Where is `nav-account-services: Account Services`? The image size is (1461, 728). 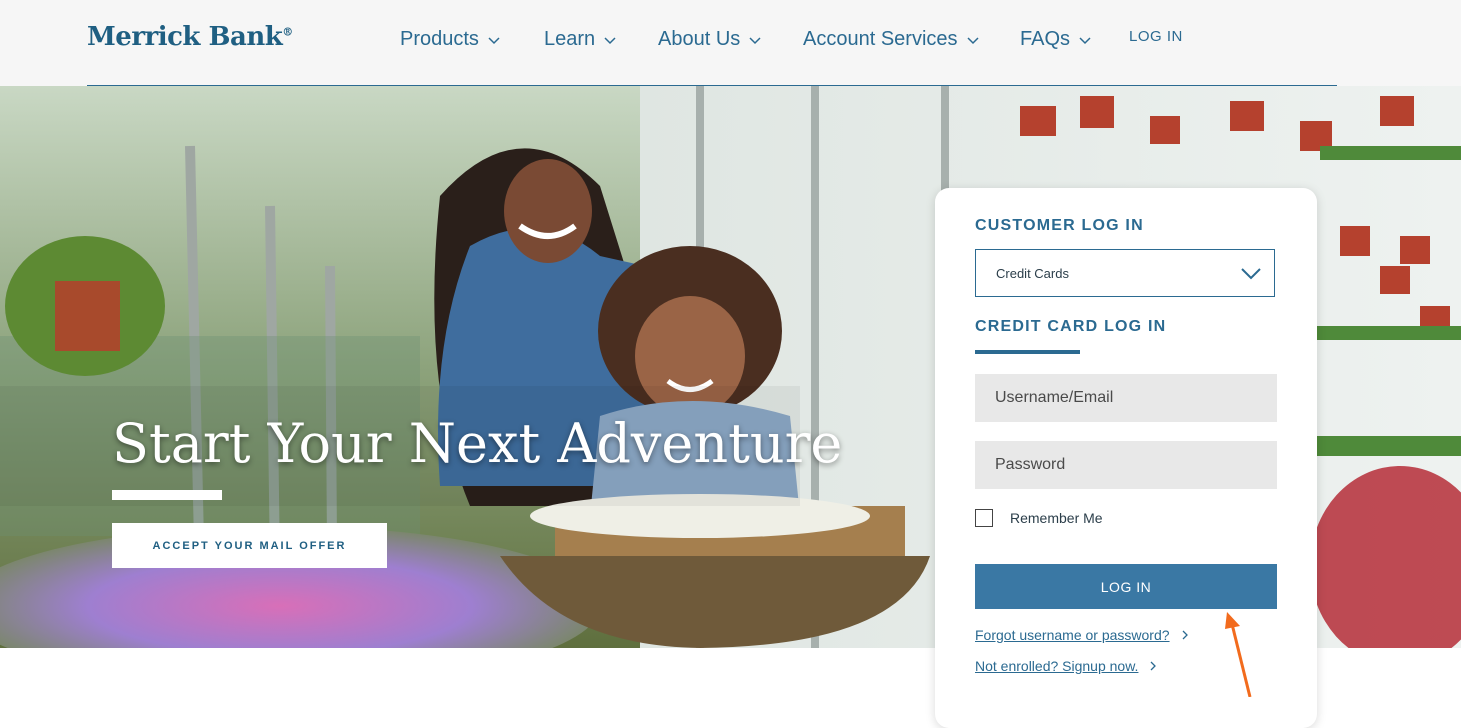 nav-account-services: Account Services is located at coordinates (891, 39).